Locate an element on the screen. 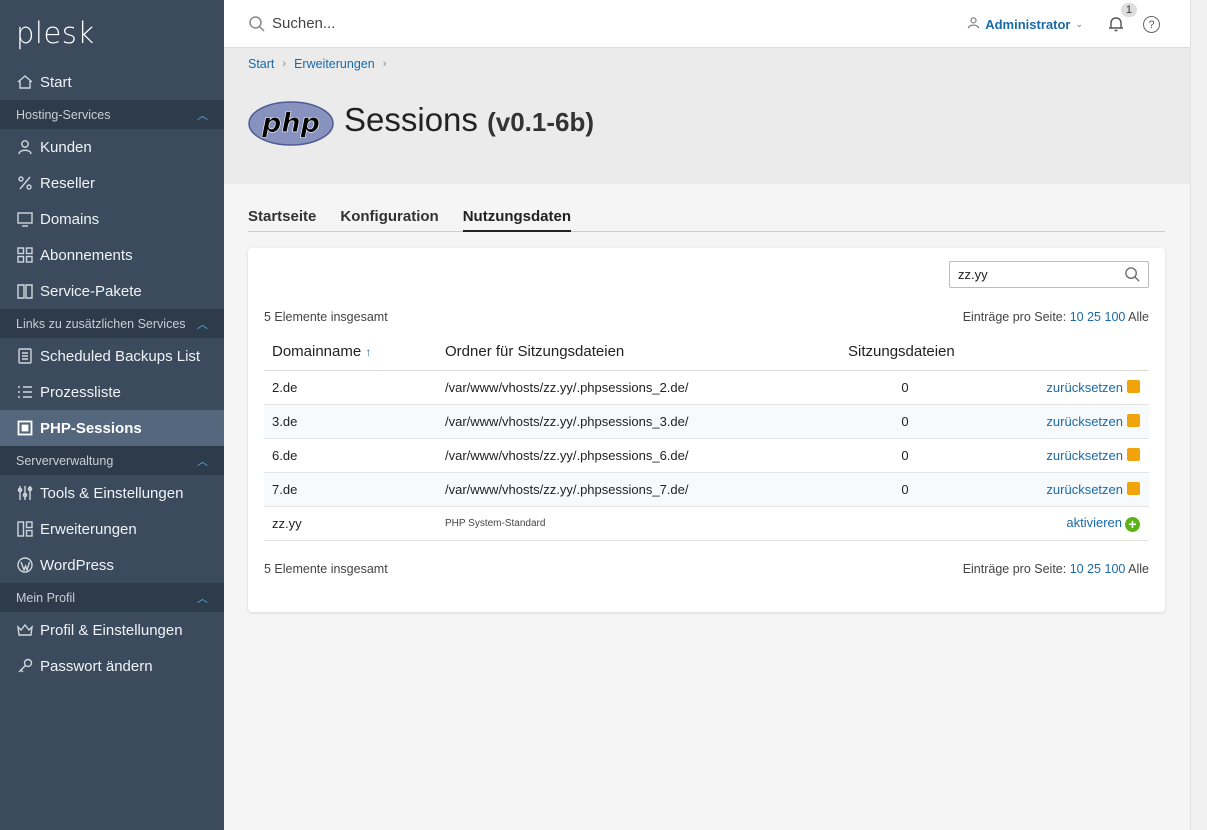  sidebar-item-service-pakete: Service-Pakete is located at coordinates (112, 291).